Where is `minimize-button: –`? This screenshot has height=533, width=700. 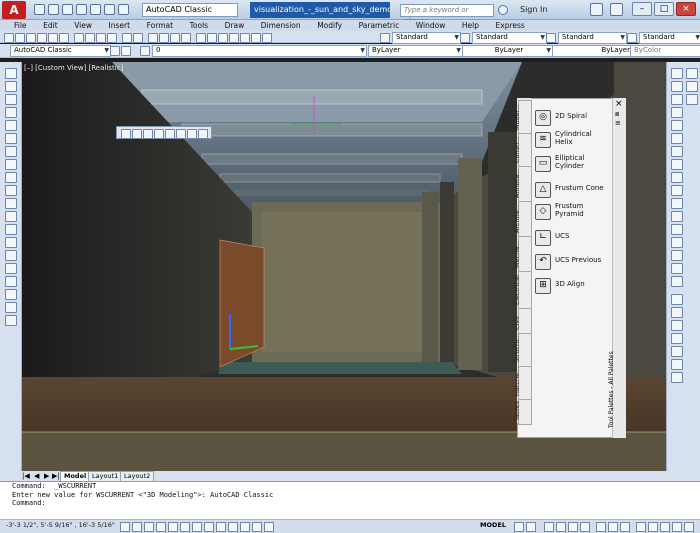
minimize-button: – is located at coordinates (642, 9).